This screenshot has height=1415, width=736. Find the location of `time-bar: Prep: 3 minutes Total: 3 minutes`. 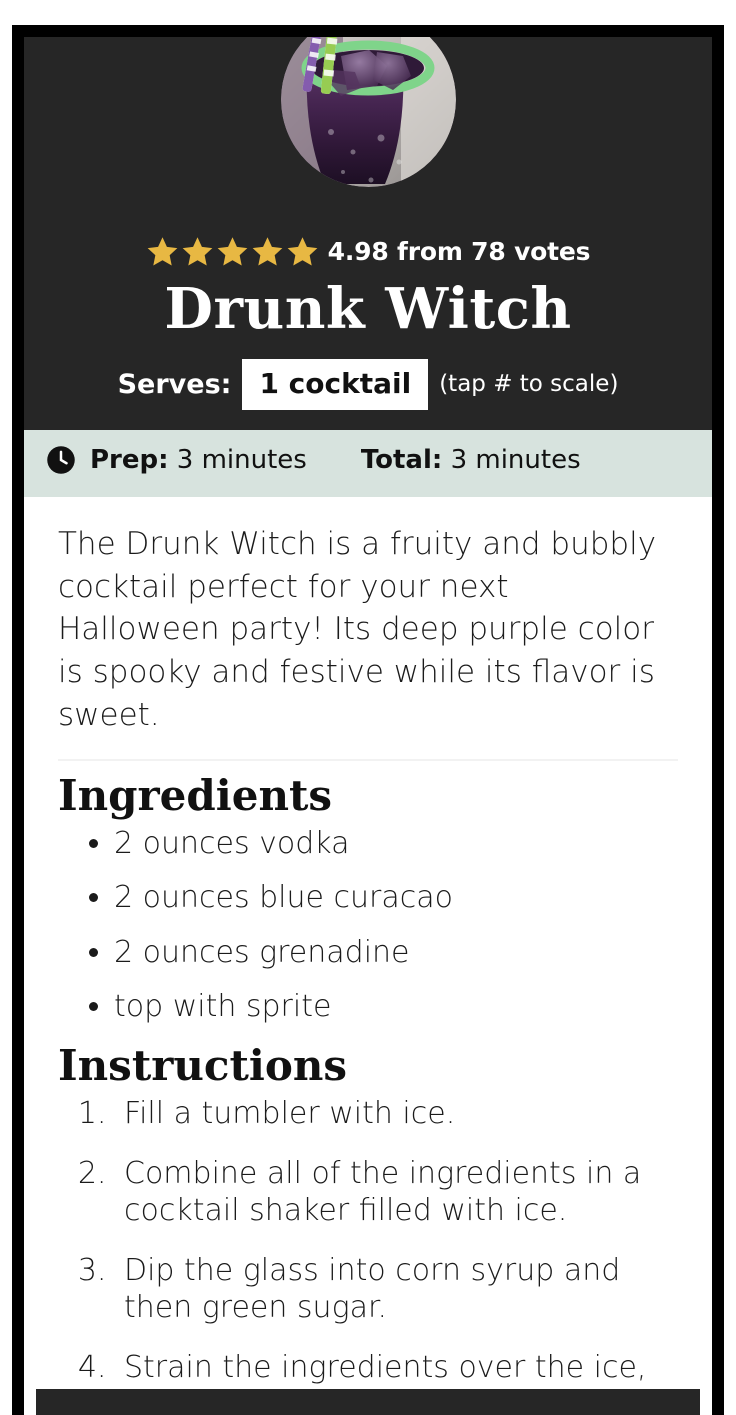

time-bar: Prep: 3 minutes Total: 3 minutes is located at coordinates (368, 463).